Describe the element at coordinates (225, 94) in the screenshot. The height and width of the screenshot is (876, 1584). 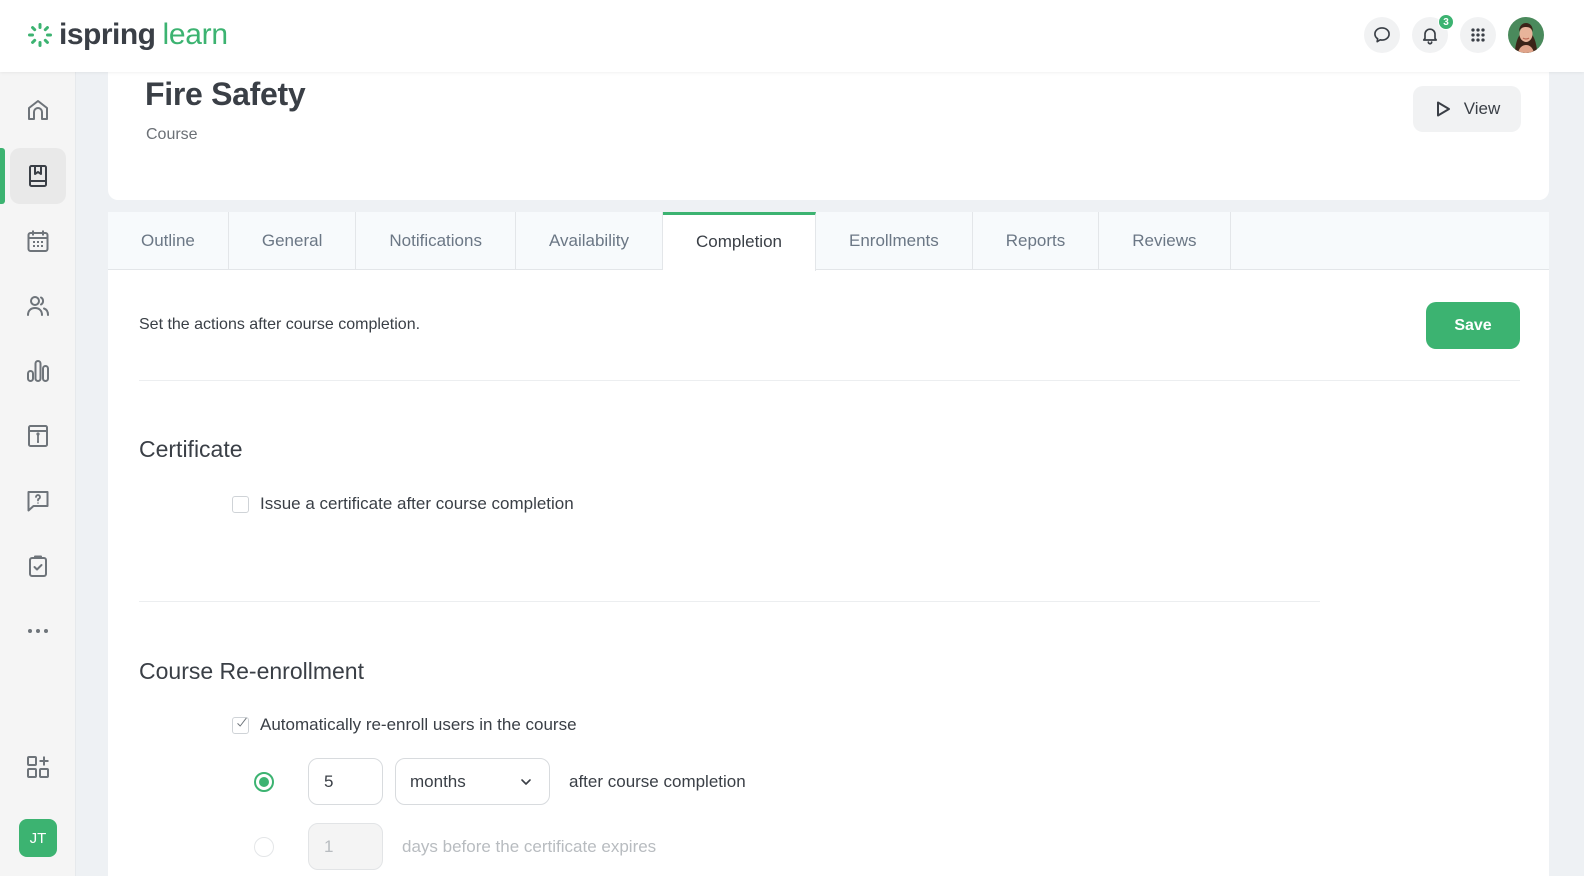
I see `page-title: Fire Safety` at that location.